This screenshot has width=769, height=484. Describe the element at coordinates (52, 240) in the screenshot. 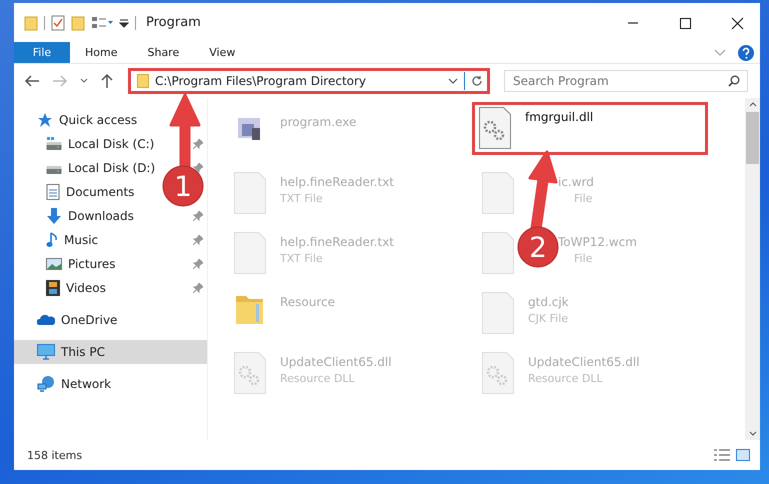

I see `music-note-icon` at that location.